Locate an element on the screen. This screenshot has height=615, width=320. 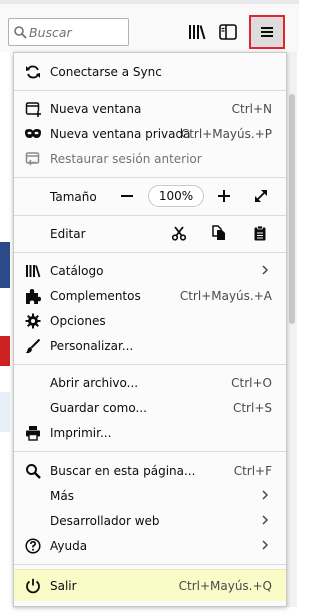
gear-icon is located at coordinates (33, 321).